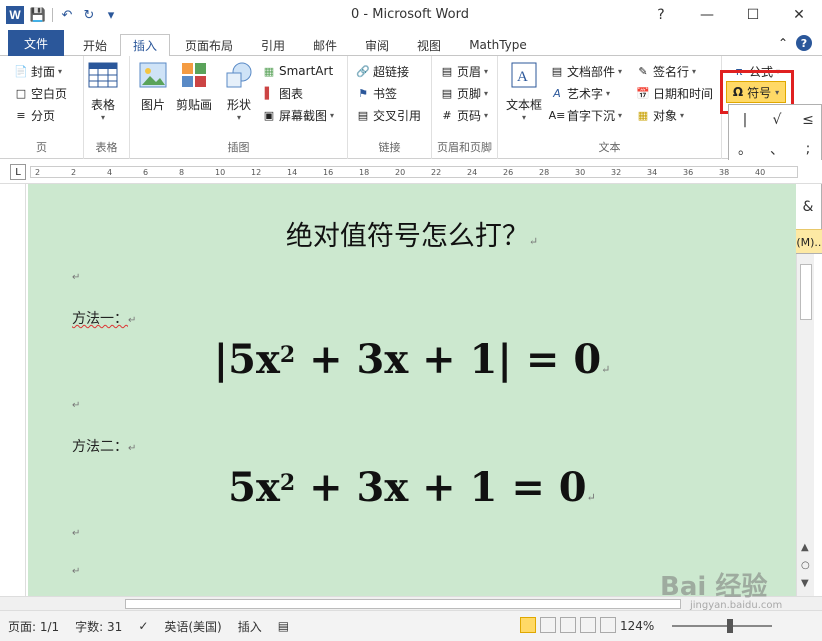  What do you see at coordinates (411, 625) in the screenshot?
I see `status-bar: 页面: 1/1 字数: 31 ✓ 英语(美国) 插入 ▤ 124%` at bounding box center [411, 625].